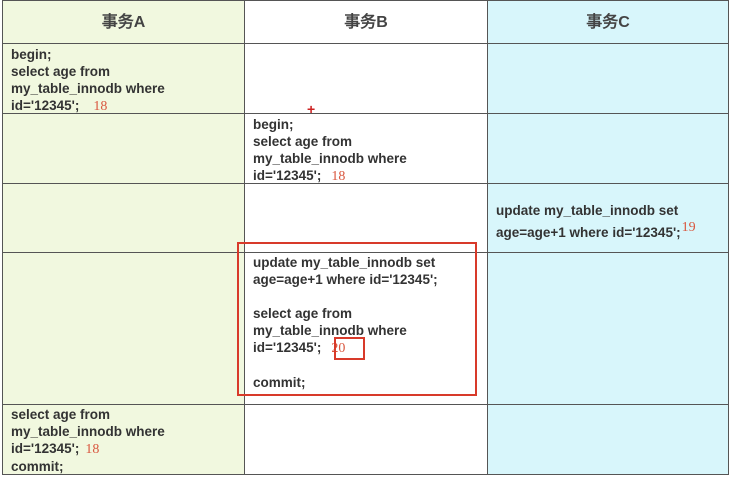 This screenshot has height=477, width=730. What do you see at coordinates (366, 22) in the screenshot?
I see `header-transaction-b: 事务B` at bounding box center [366, 22].